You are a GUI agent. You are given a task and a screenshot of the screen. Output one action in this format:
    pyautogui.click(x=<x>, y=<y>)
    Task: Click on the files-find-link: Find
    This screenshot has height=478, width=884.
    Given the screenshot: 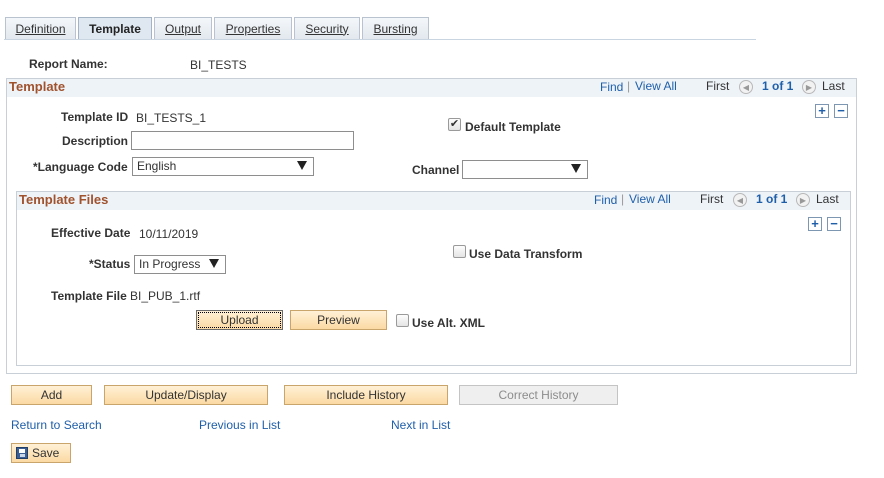 What is the action you would take?
    pyautogui.click(x=605, y=200)
    